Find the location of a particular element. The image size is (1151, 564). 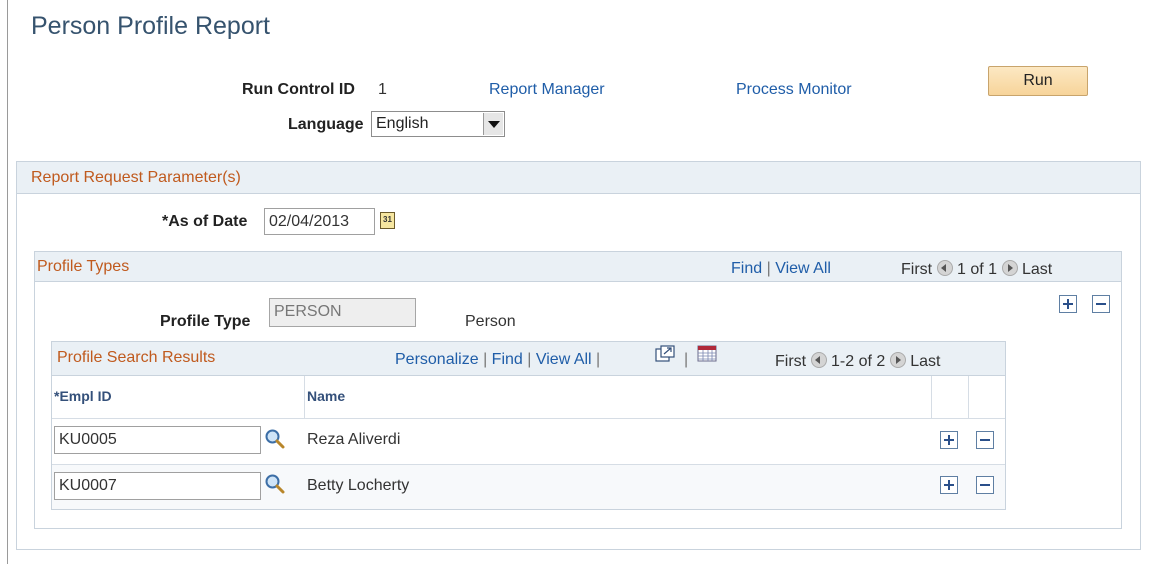

report-manager-link: Report Manager is located at coordinates (547, 90).